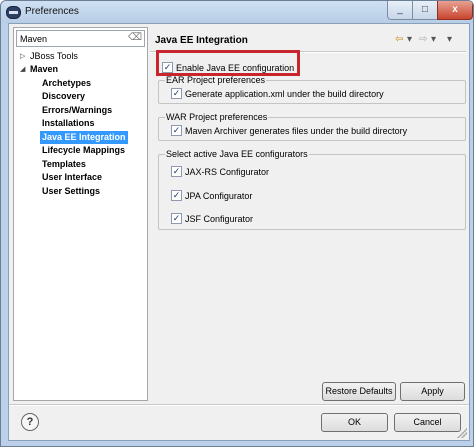 The image size is (474, 447). I want to click on maximize-button: □, so click(425, 10).